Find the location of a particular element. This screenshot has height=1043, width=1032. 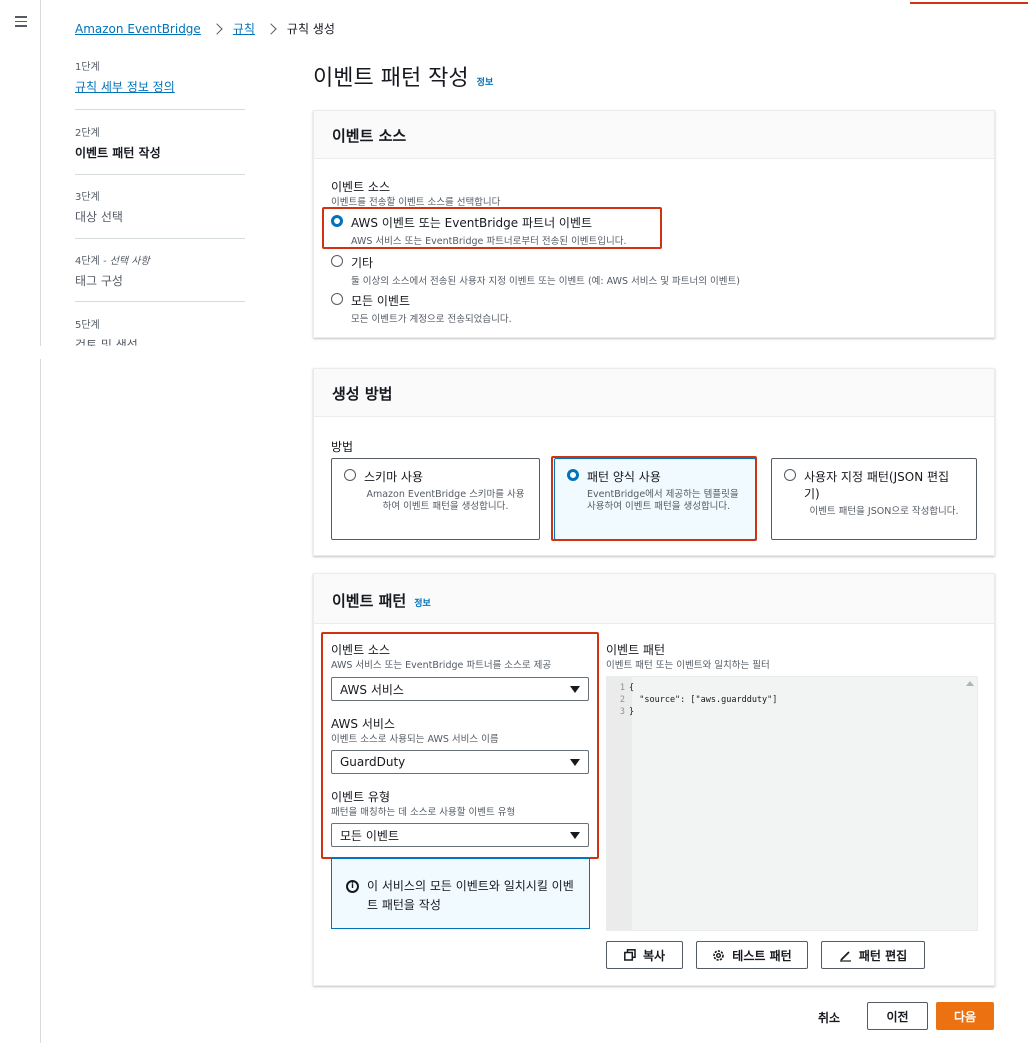

menu-icon is located at coordinates (21, 21).